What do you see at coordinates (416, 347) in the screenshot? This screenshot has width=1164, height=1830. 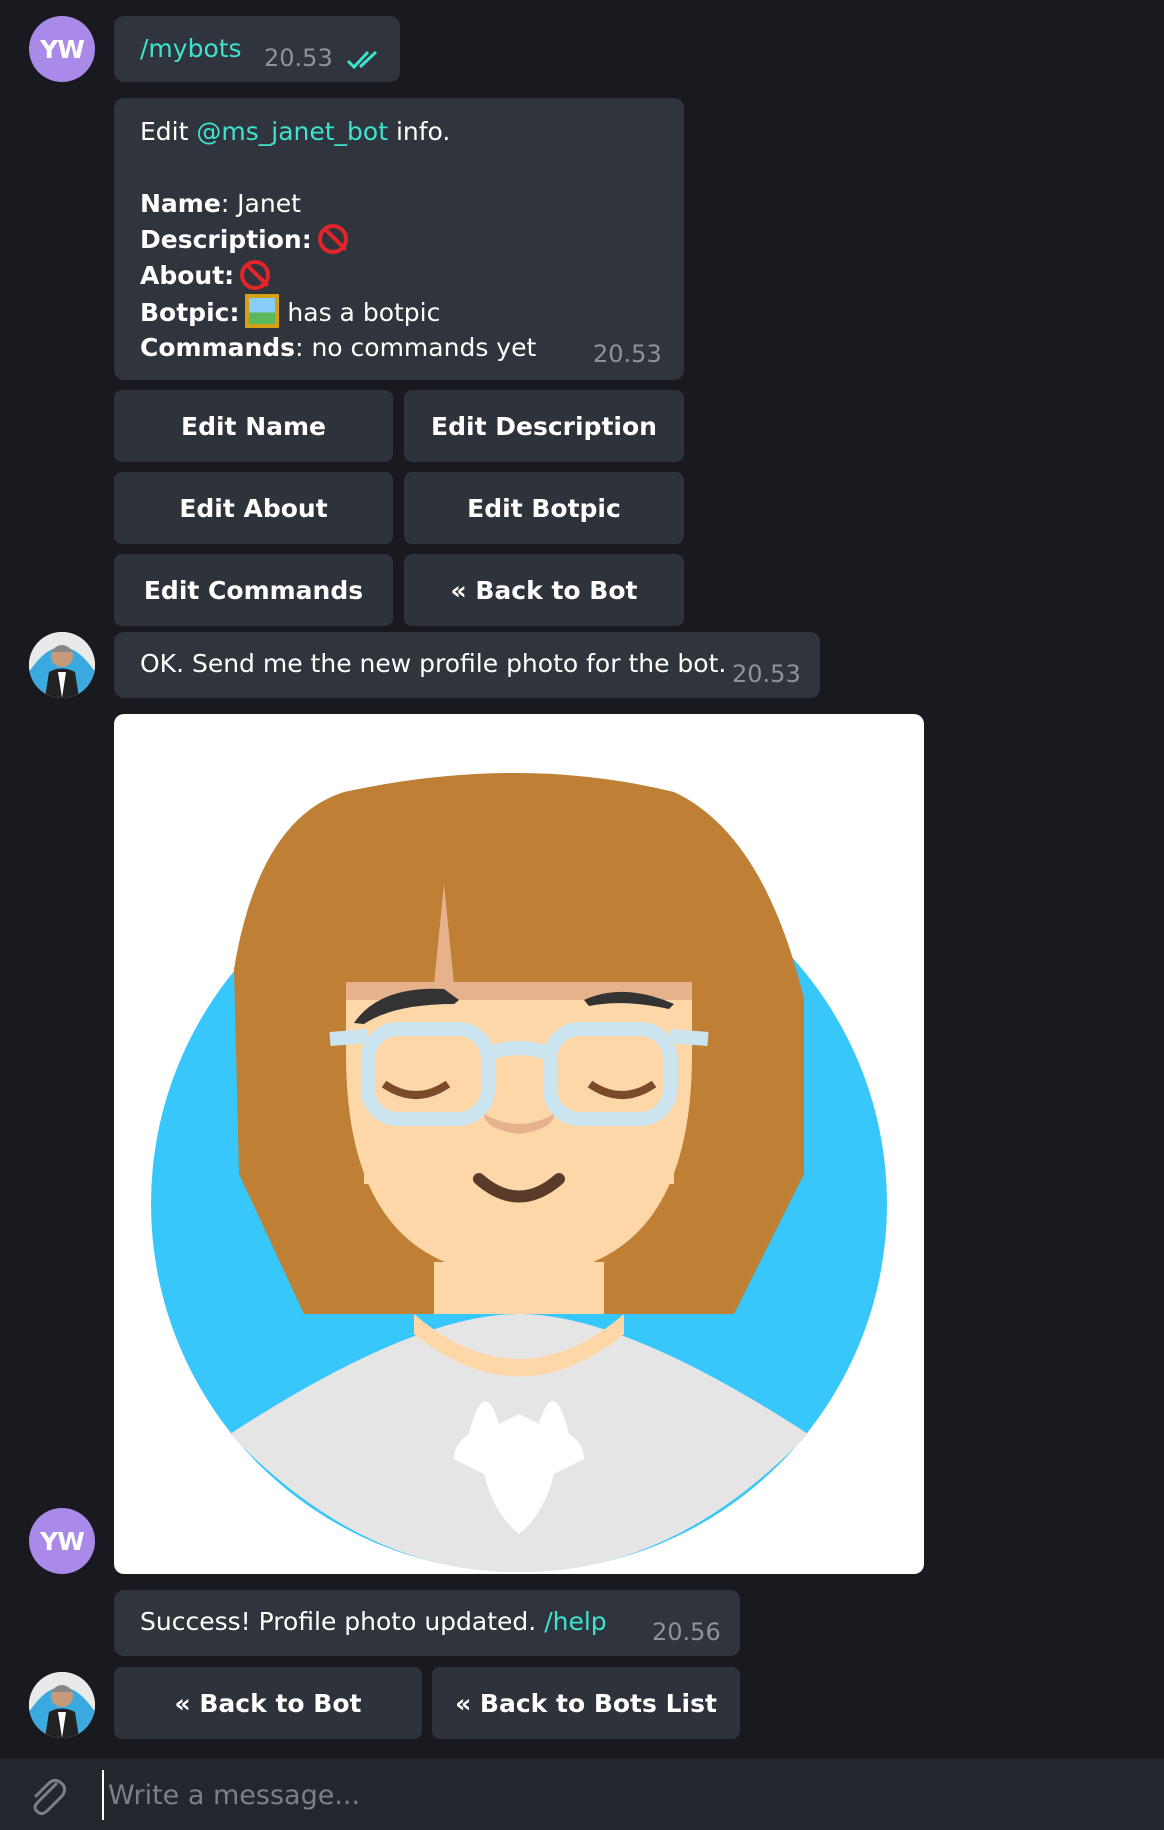 I see `commands-value: : no commands yet` at bounding box center [416, 347].